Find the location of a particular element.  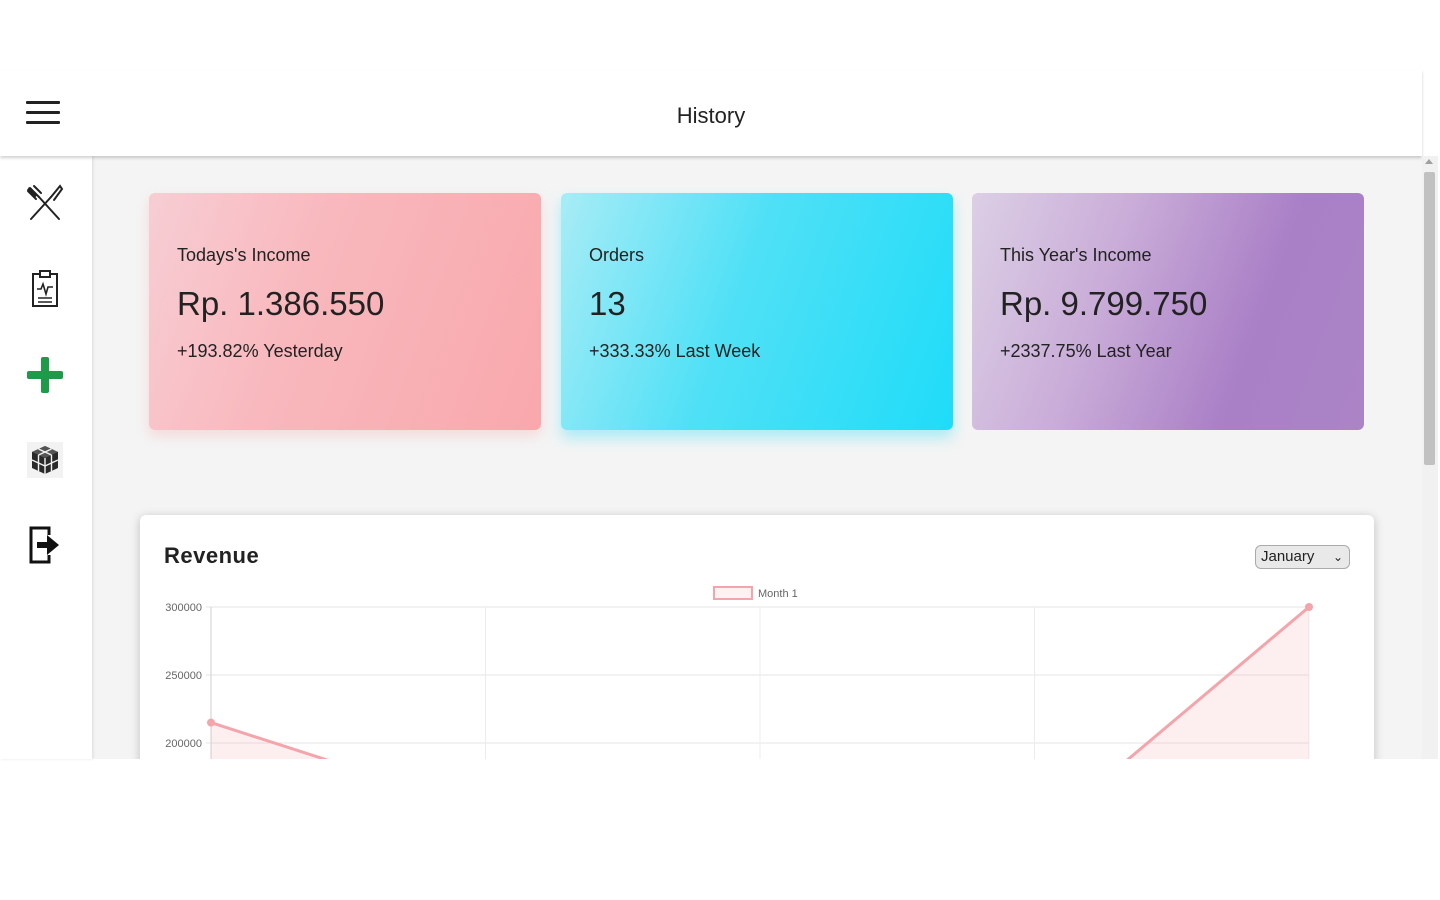

y-tick-label: 300000 is located at coordinates (183, 608).